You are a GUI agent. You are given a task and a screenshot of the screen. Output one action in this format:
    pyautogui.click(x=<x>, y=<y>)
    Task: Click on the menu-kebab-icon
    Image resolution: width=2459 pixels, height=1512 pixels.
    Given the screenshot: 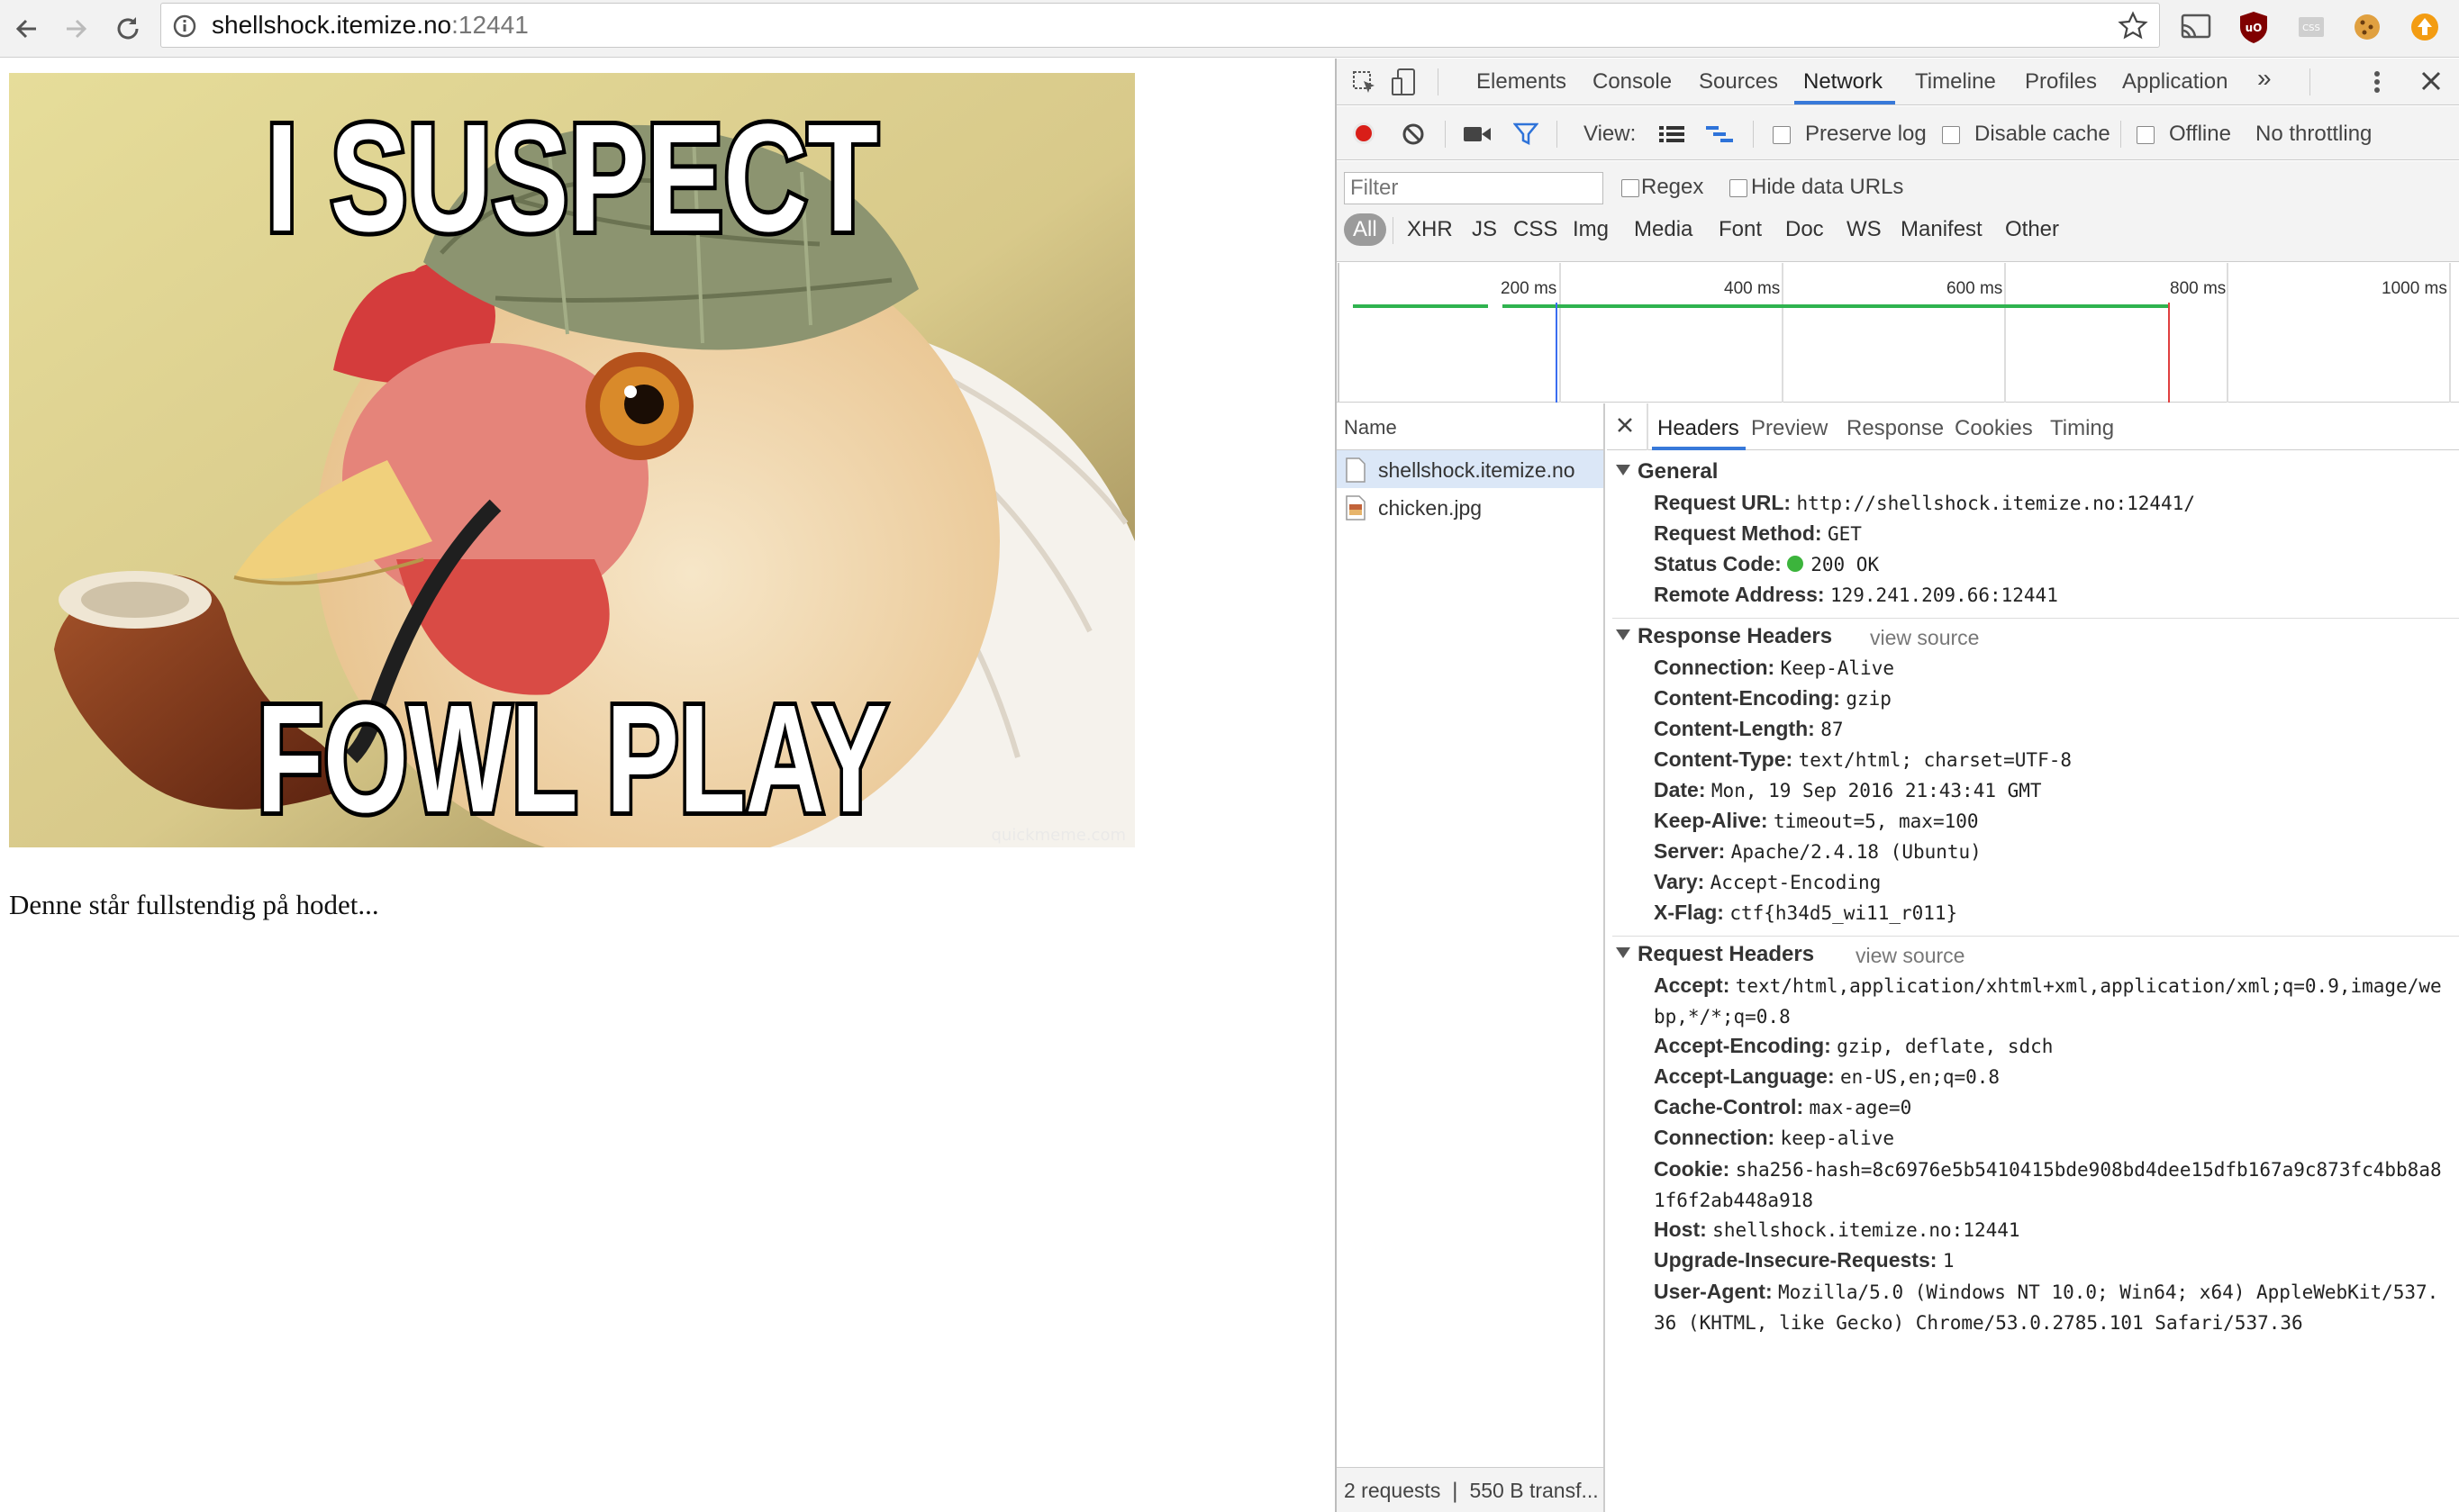 What is the action you would take?
    pyautogui.click(x=2377, y=82)
    